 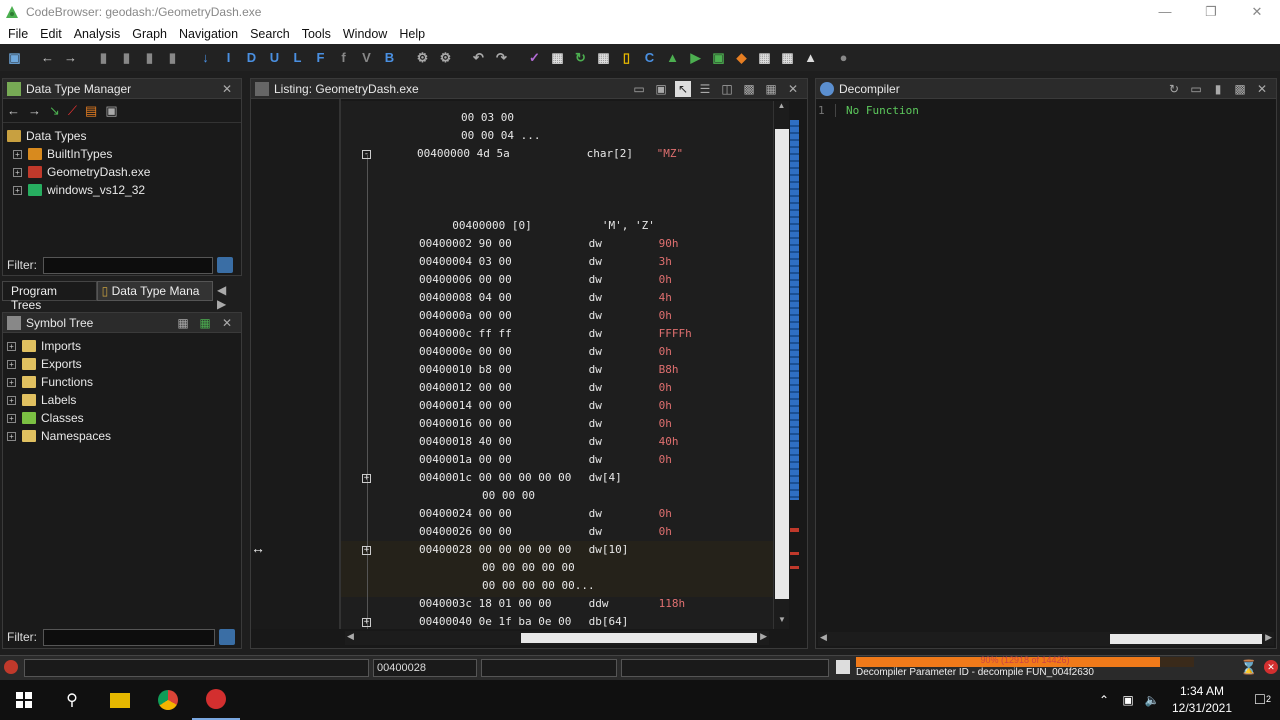 I want to click on search-icon: ⚲, so click(x=72, y=700).